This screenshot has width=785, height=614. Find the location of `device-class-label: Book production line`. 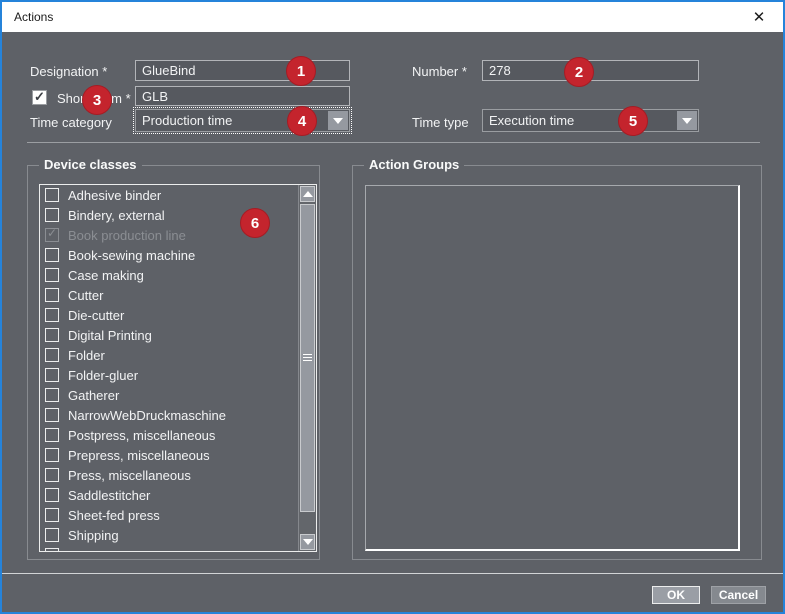

device-class-label: Book production line is located at coordinates (127, 235).